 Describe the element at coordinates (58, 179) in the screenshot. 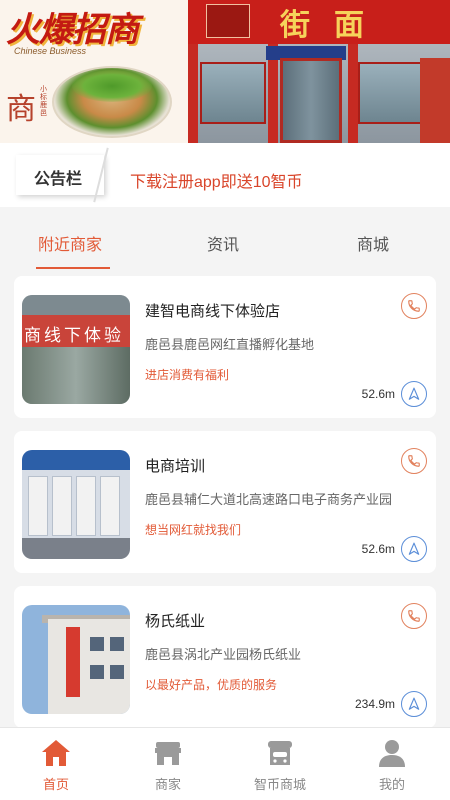

I see `notice-label: 公告栏` at that location.